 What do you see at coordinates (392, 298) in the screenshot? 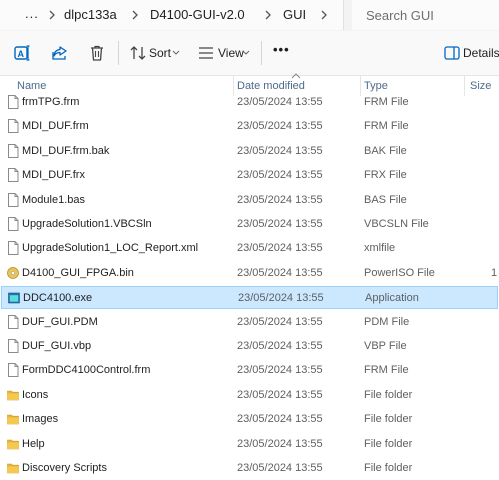
I see `file-type: Application` at bounding box center [392, 298].